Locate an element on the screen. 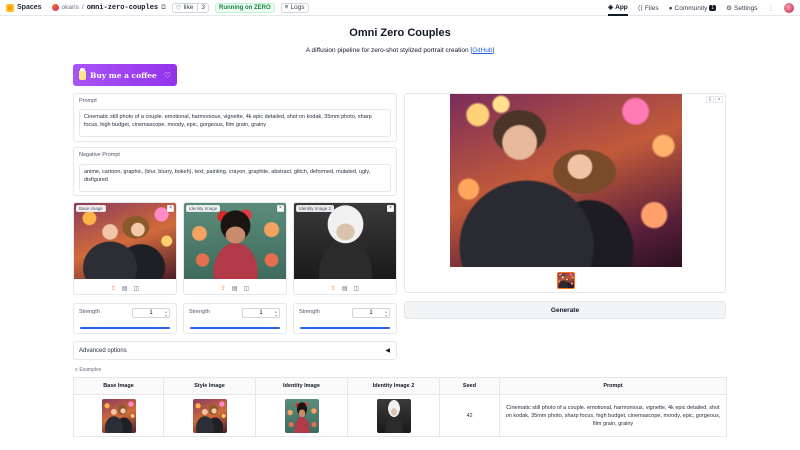 This screenshot has height=450, width=800. owner-link: okaris is located at coordinates (70, 7).